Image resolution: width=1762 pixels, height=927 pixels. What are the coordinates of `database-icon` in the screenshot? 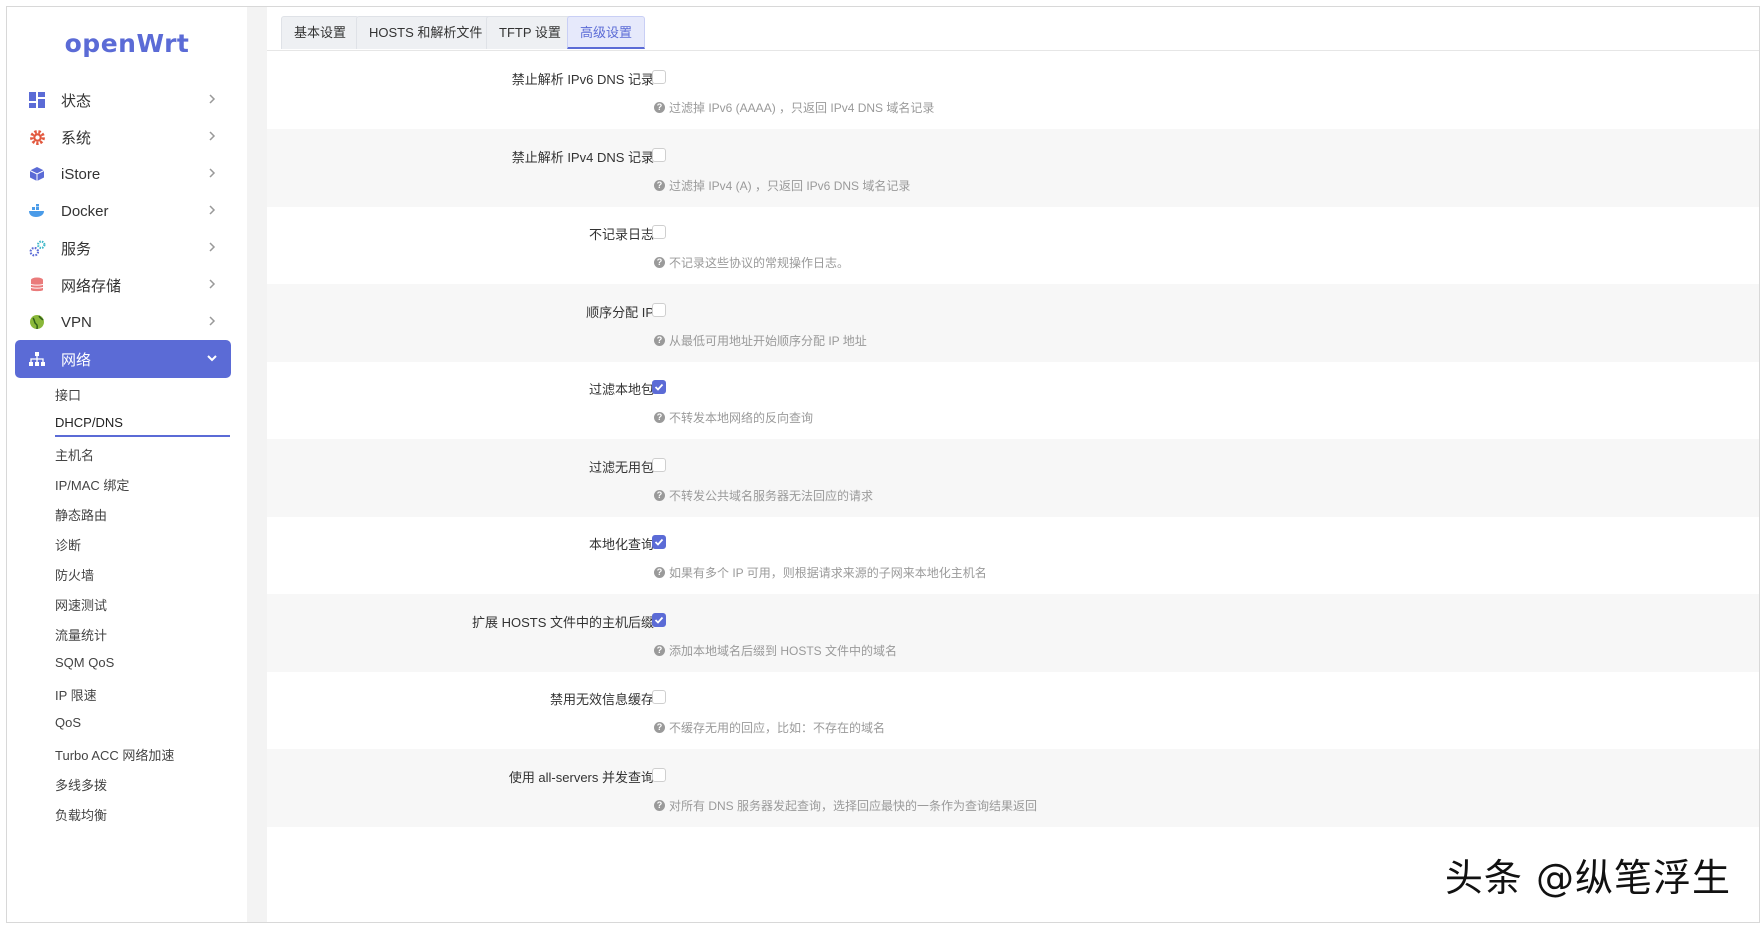 It's located at (37, 285).